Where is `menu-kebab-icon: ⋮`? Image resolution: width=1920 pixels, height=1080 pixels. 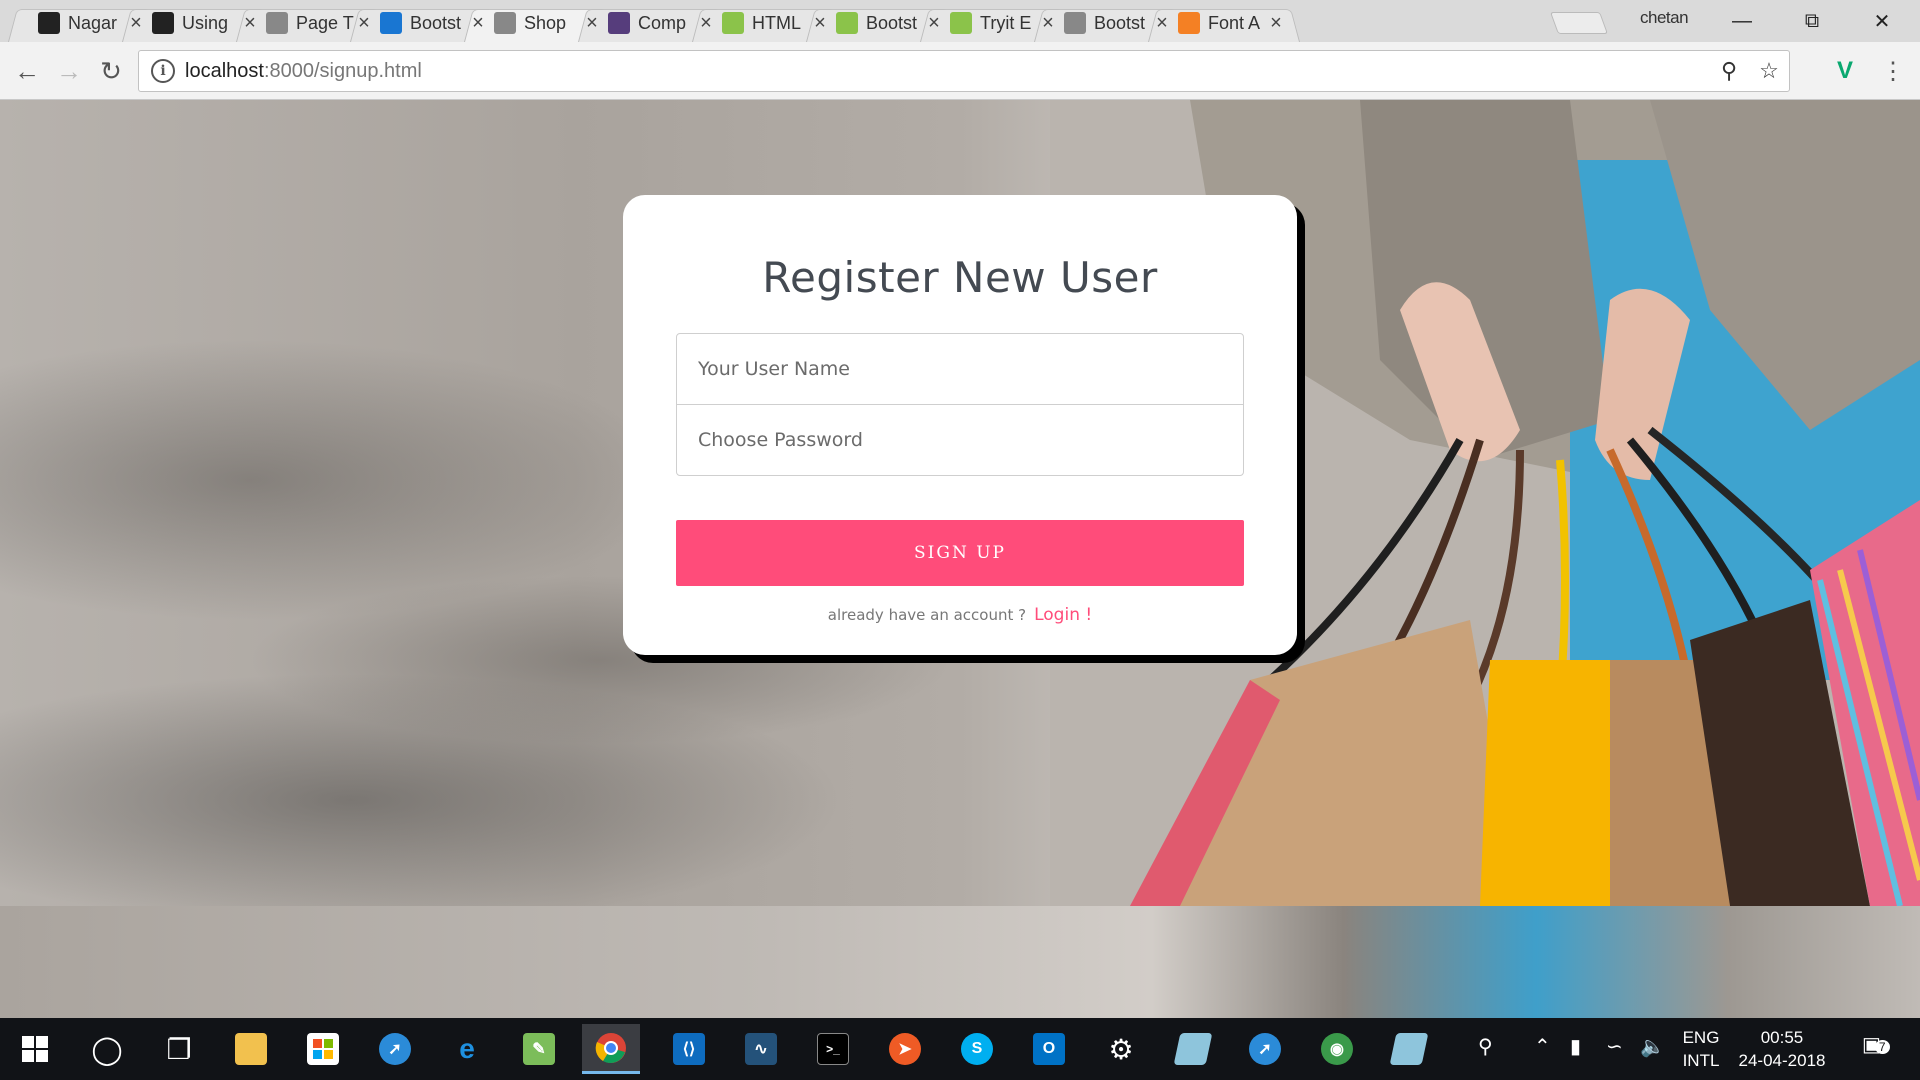 menu-kebab-icon: ⋮ is located at coordinates (1893, 71).